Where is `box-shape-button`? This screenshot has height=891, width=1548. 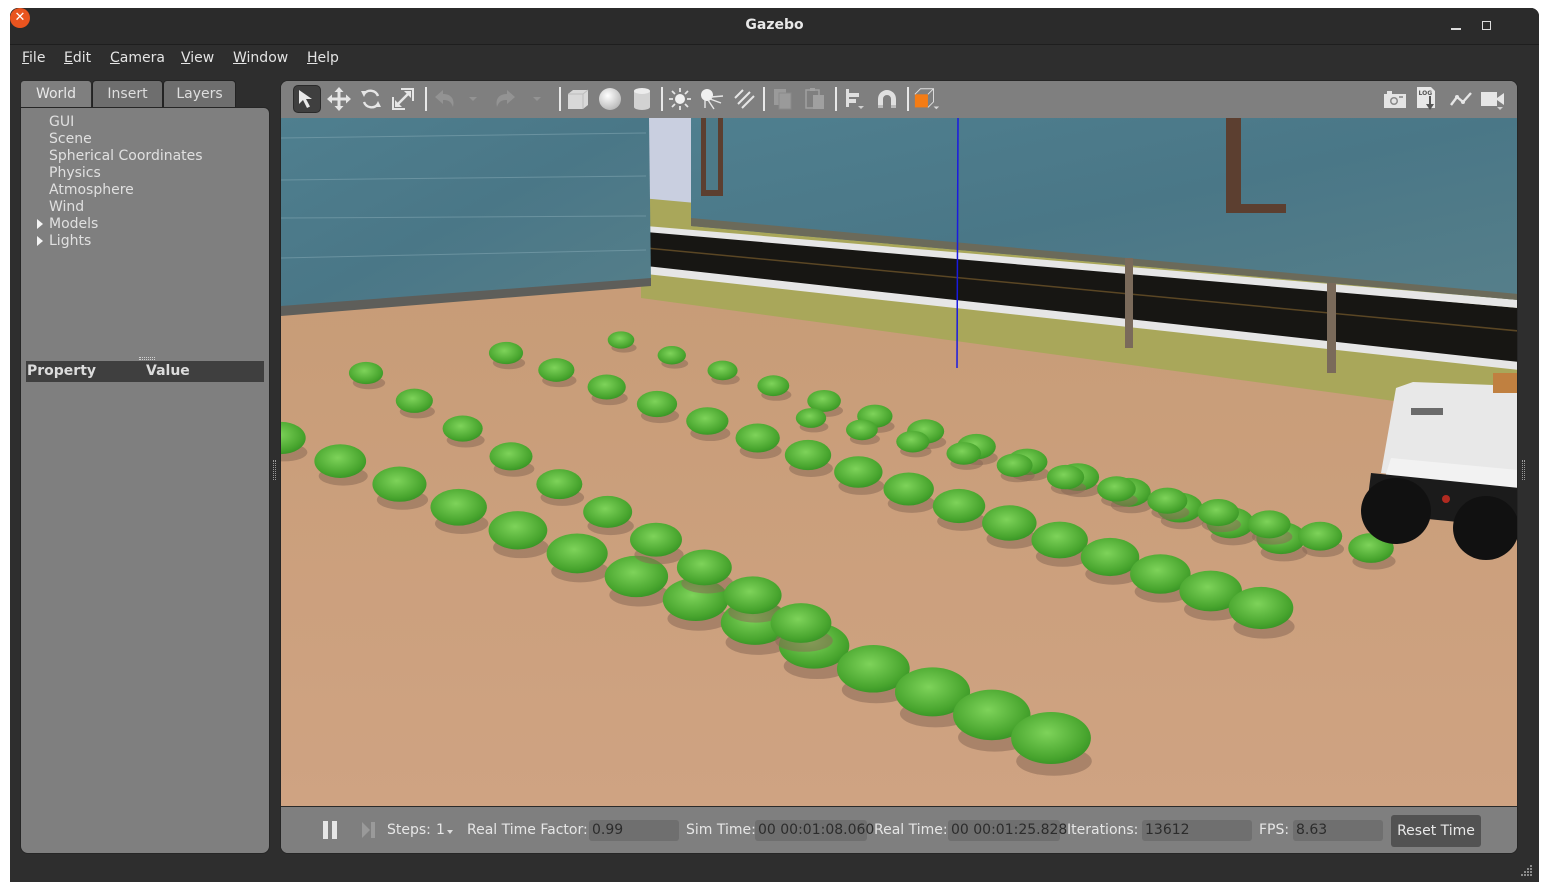 box-shape-button is located at coordinates (578, 99).